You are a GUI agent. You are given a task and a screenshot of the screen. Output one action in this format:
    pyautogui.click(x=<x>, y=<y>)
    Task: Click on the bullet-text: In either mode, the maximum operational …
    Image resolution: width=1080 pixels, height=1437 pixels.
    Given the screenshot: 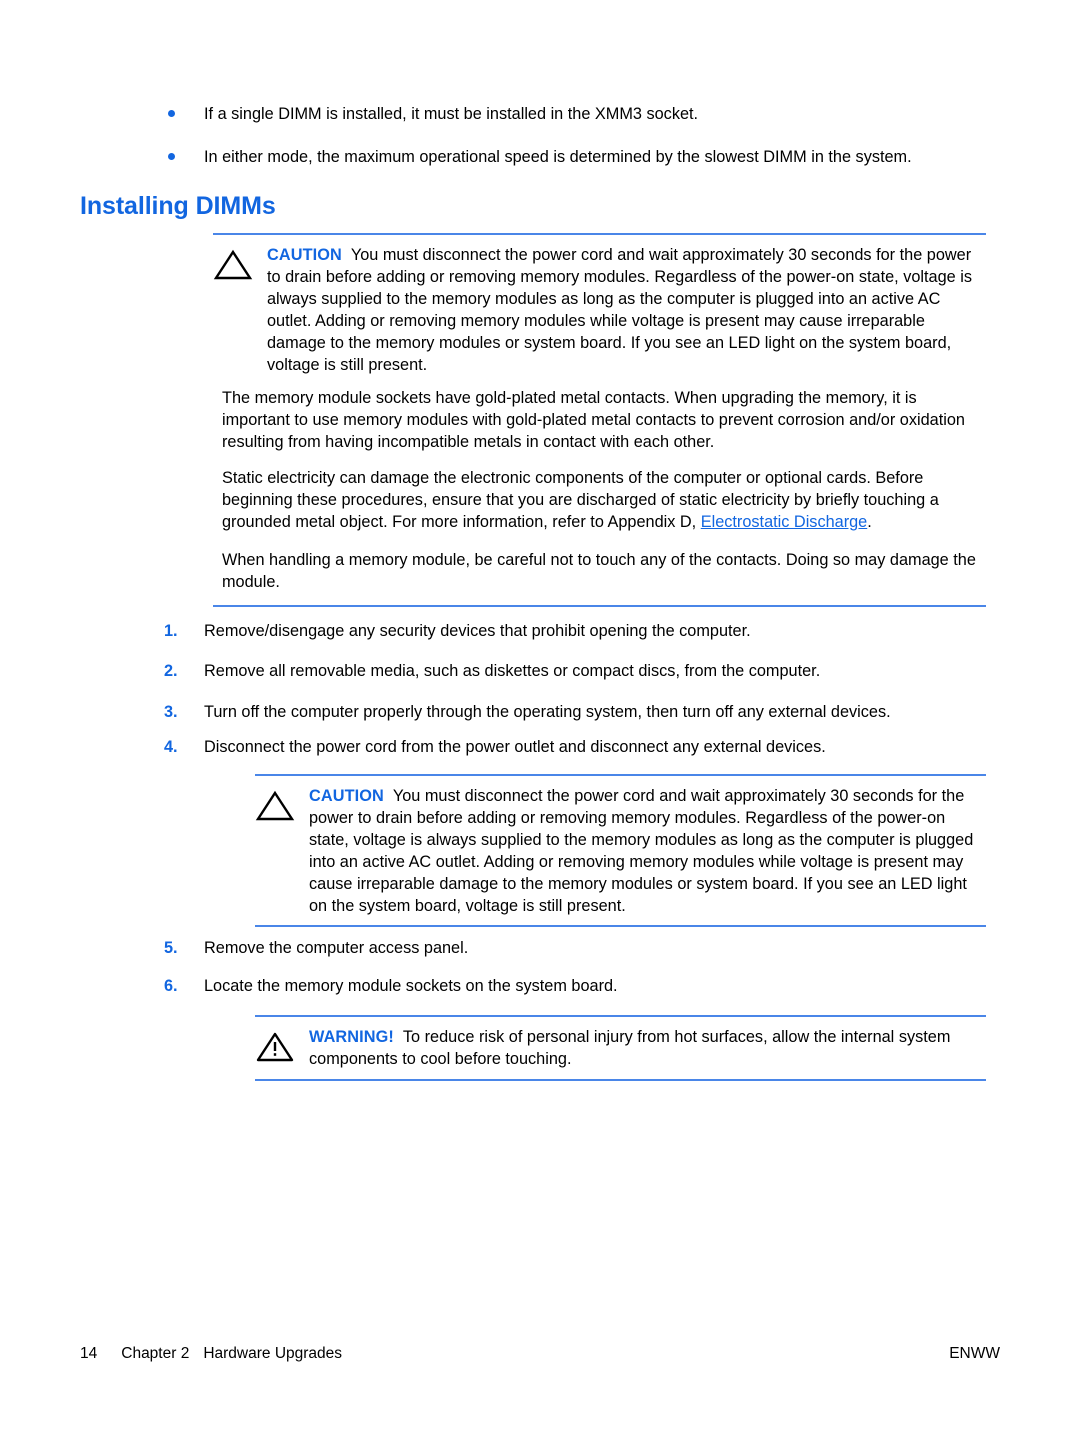 What is the action you would take?
    pyautogui.click(x=558, y=156)
    